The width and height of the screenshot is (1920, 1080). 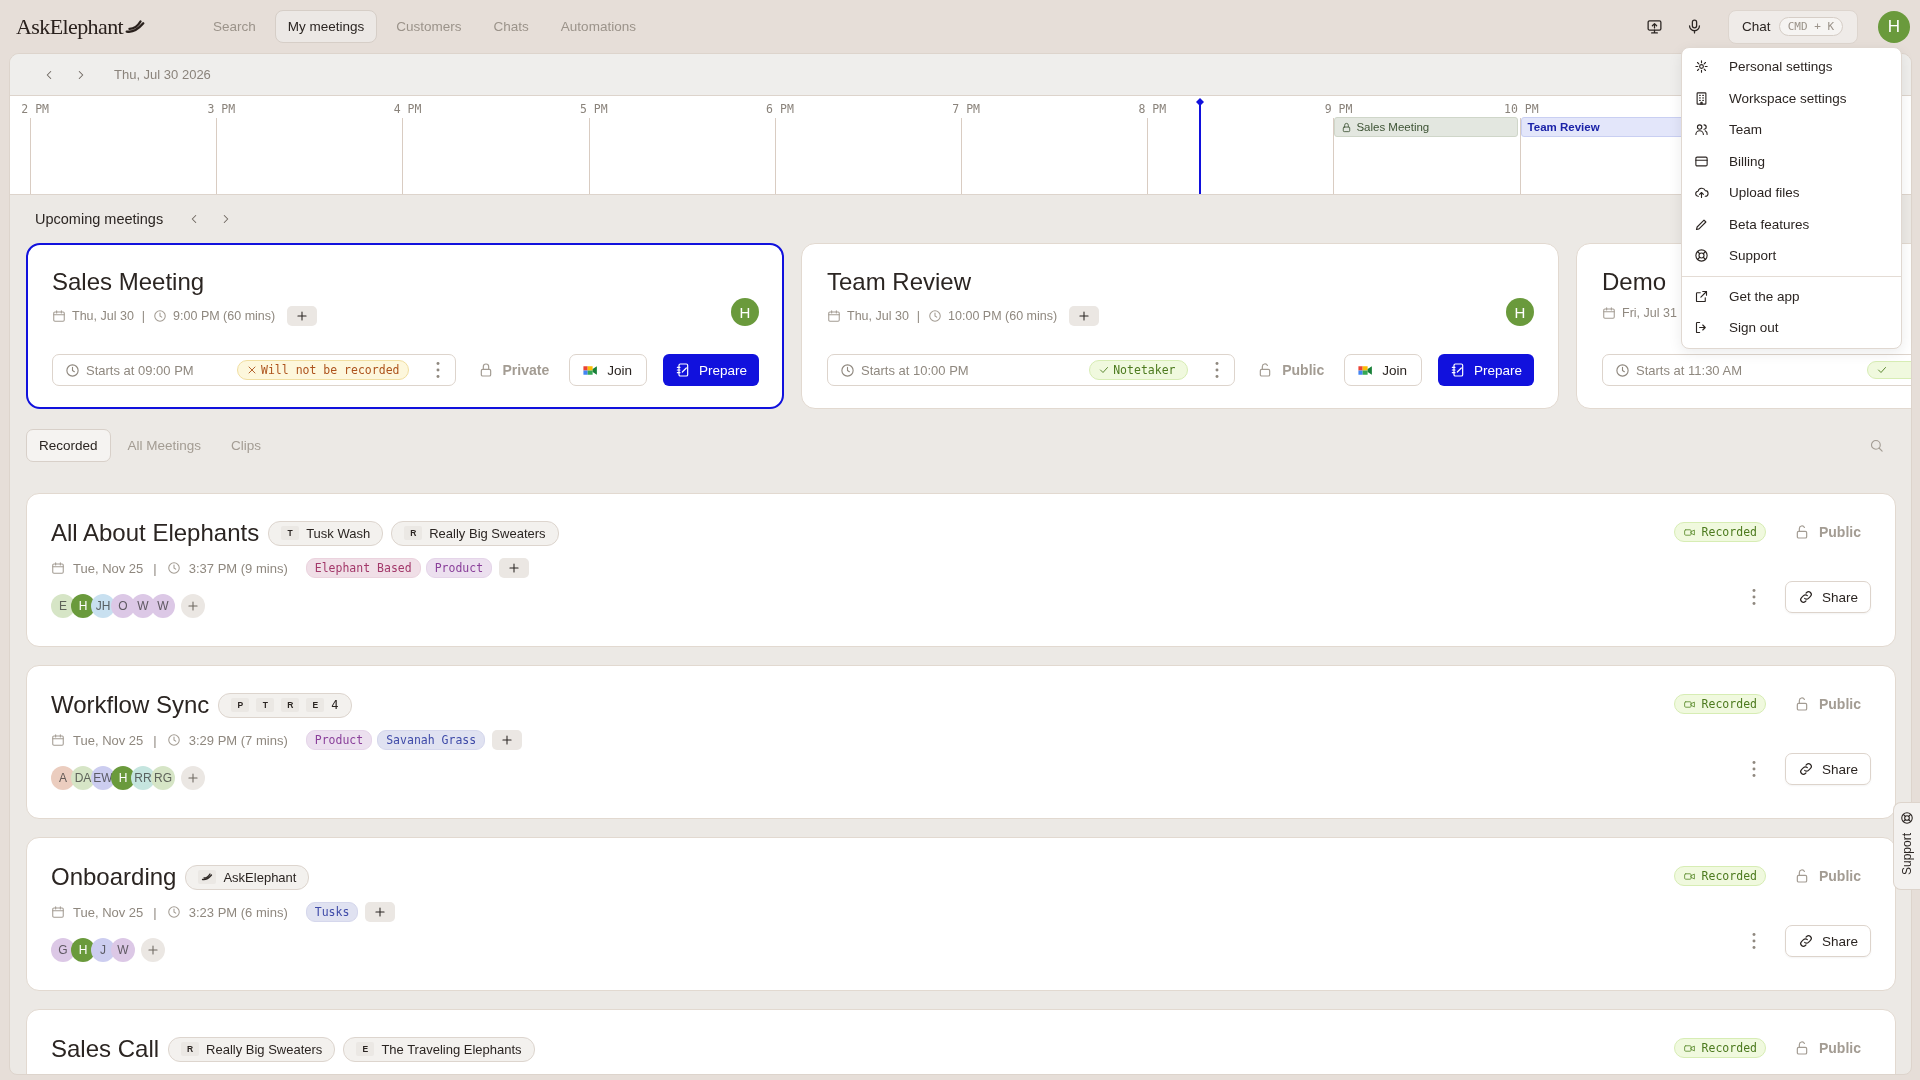 I want to click on participant-avatar: DA, so click(x=83, y=778).